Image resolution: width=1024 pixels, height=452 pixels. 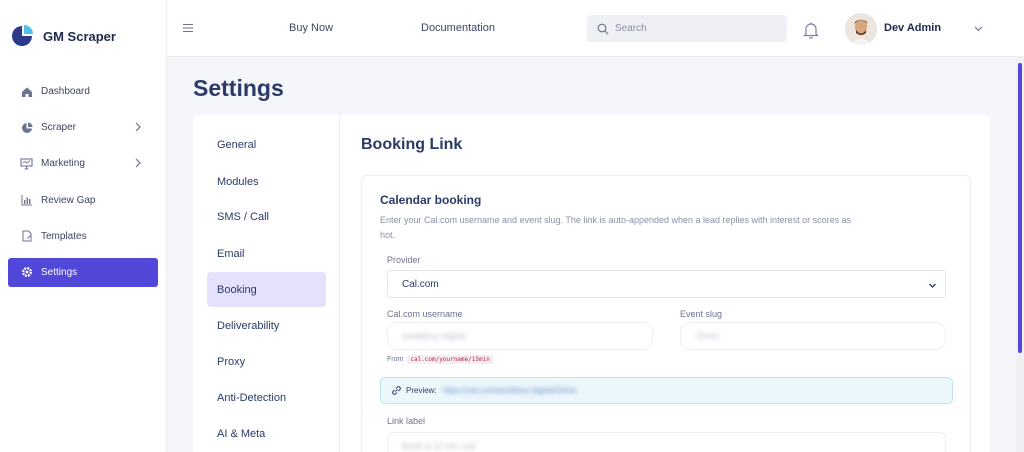 I want to click on slug-label: Event slug, so click(x=701, y=314).